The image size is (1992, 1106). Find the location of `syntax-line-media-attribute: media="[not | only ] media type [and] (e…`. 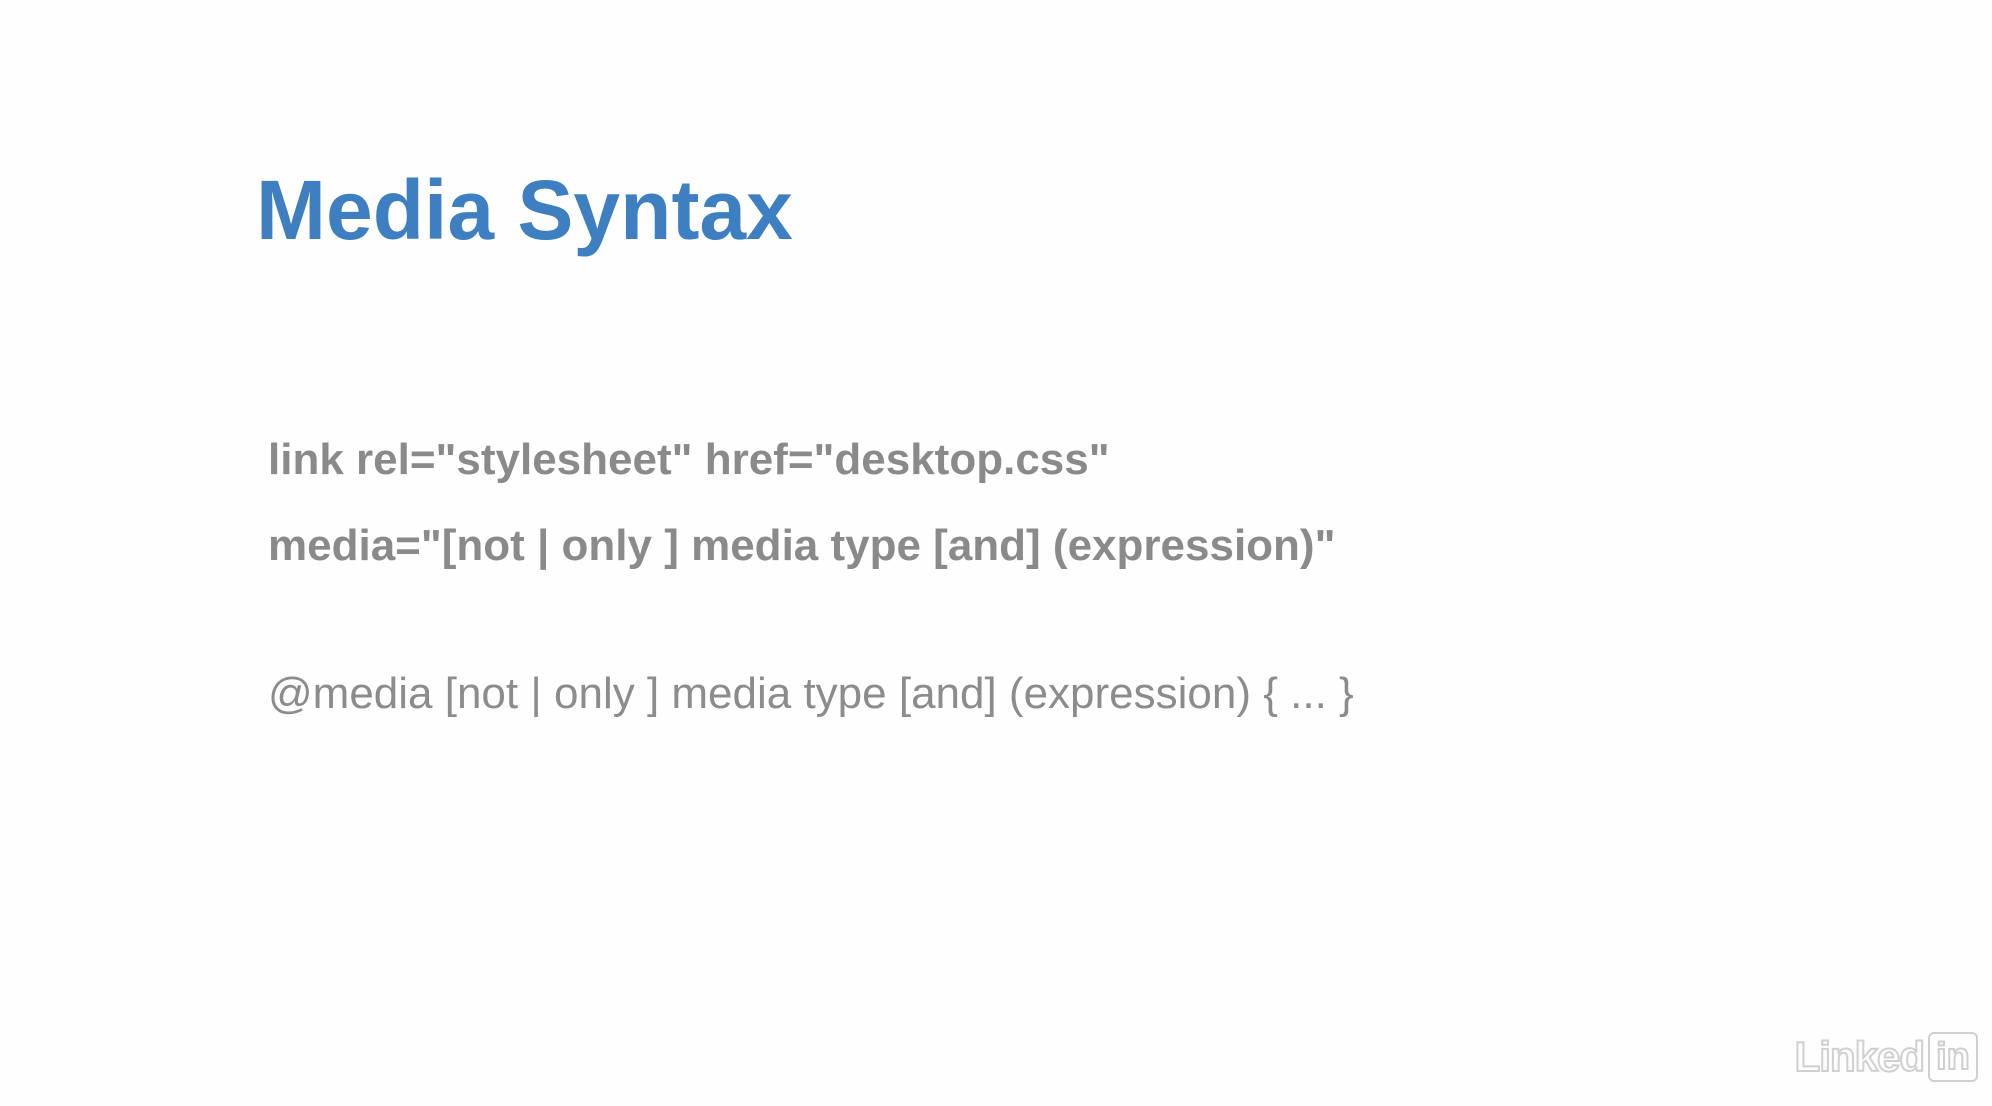

syntax-line-media-attribute: media="[not | only ] media type [and] (e… is located at coordinates (802, 545).